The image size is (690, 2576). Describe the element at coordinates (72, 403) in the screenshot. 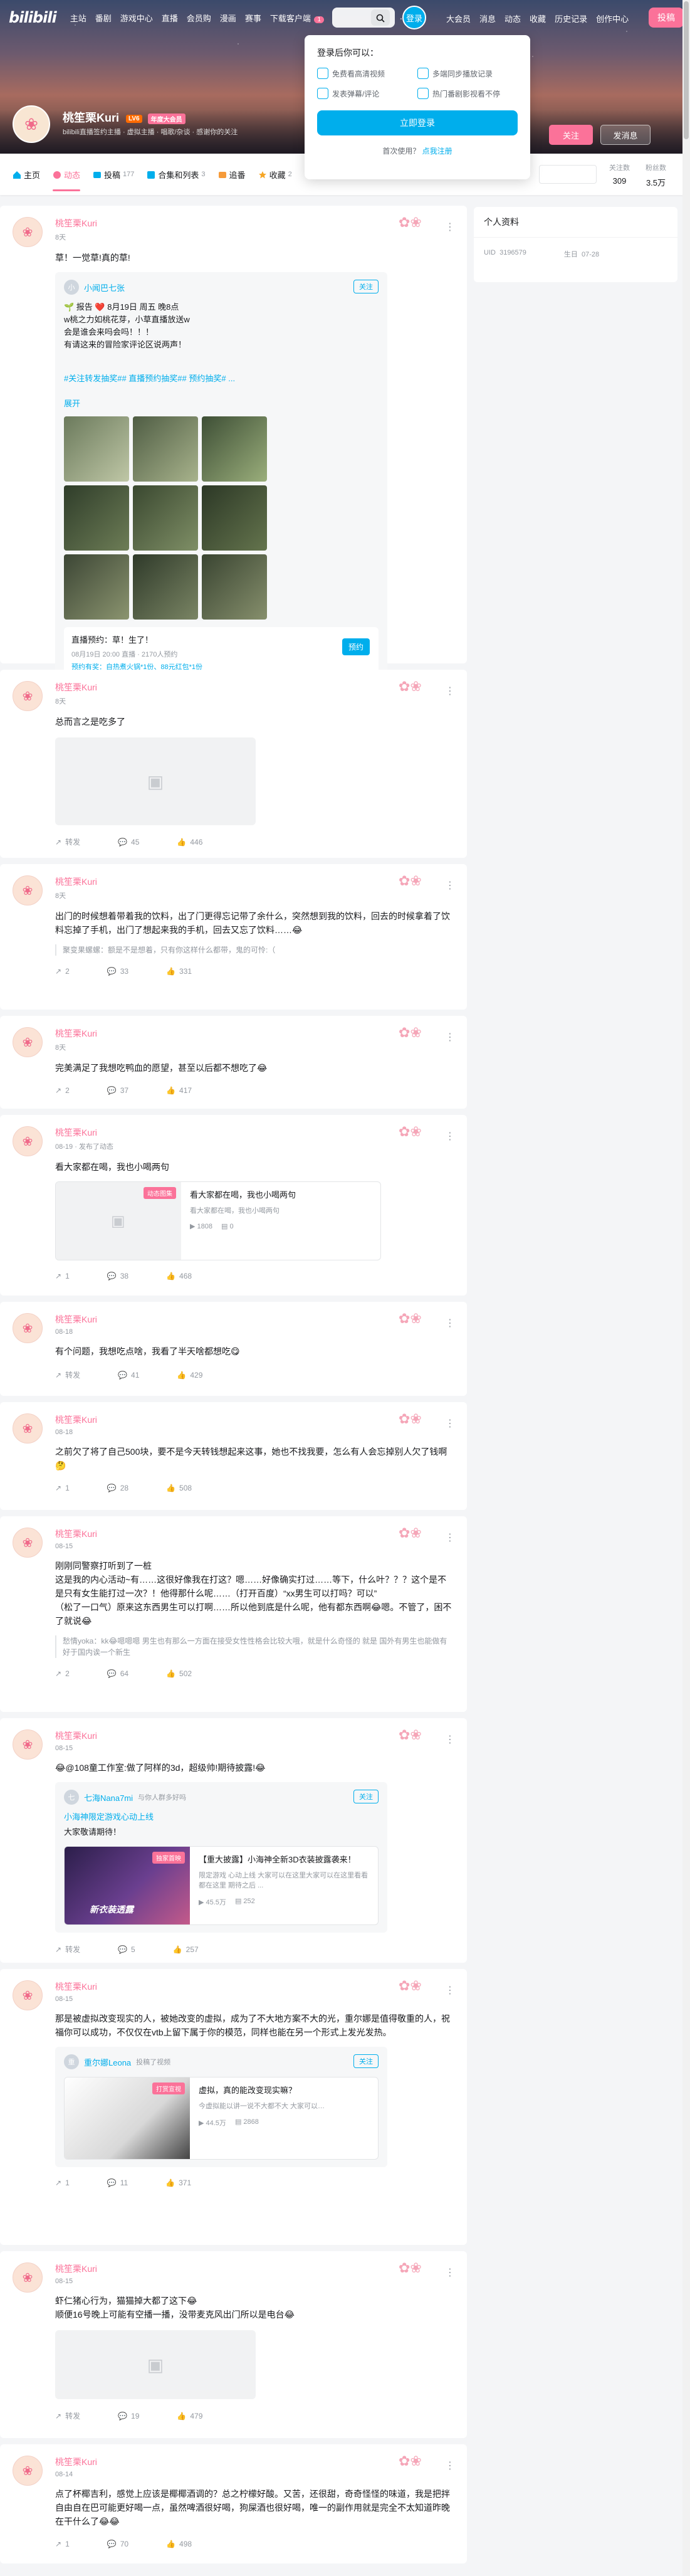

I see `expand-link: 展开` at that location.